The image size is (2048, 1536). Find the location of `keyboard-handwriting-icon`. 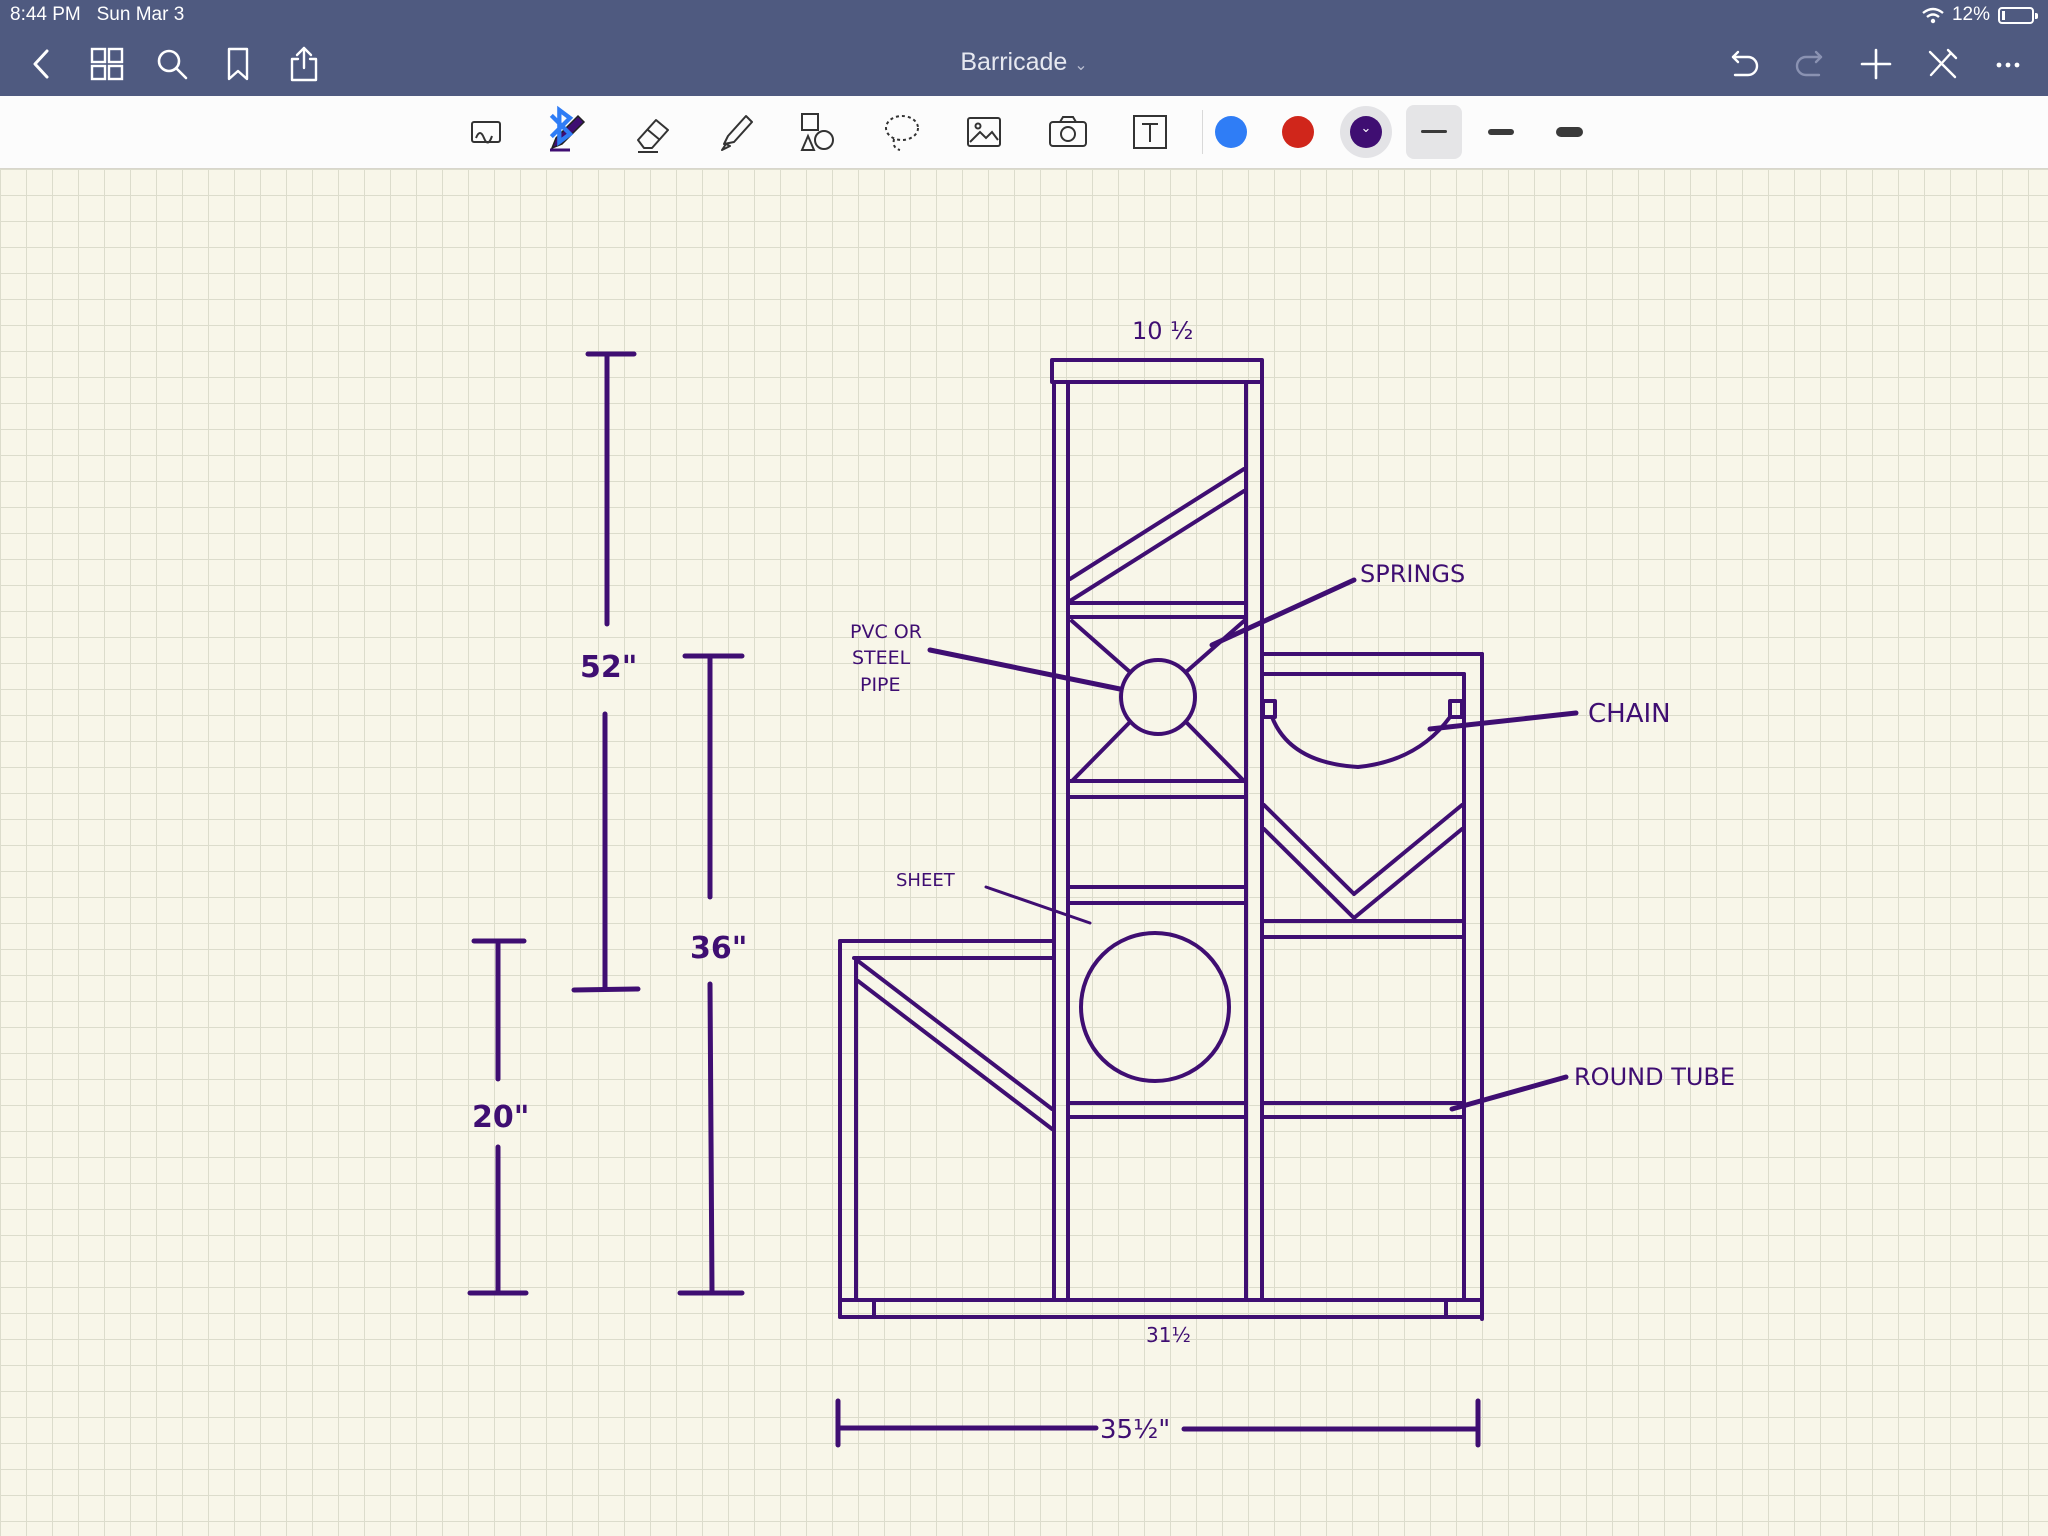

keyboard-handwriting-icon is located at coordinates (486, 132).